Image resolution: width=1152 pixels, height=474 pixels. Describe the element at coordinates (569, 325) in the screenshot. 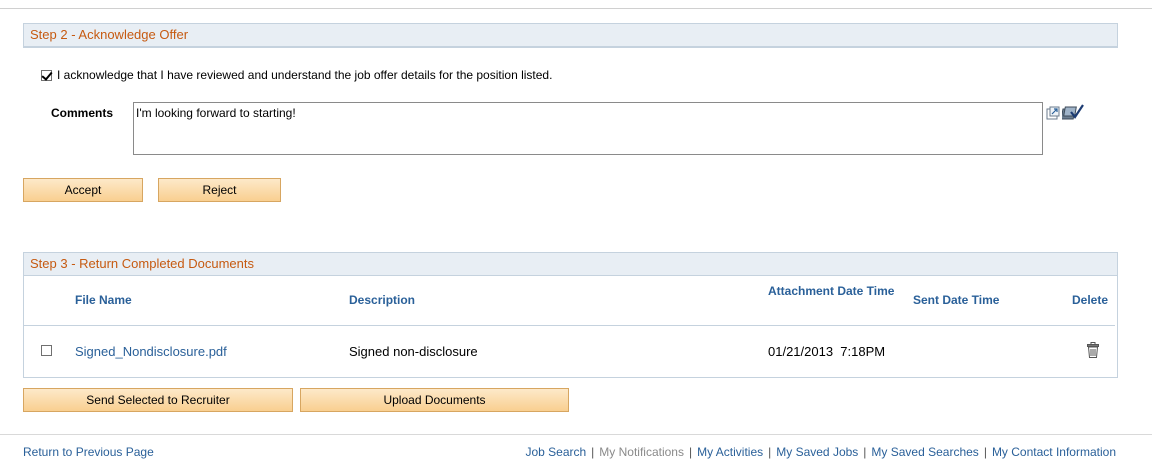

I see `table-header-divider` at that location.